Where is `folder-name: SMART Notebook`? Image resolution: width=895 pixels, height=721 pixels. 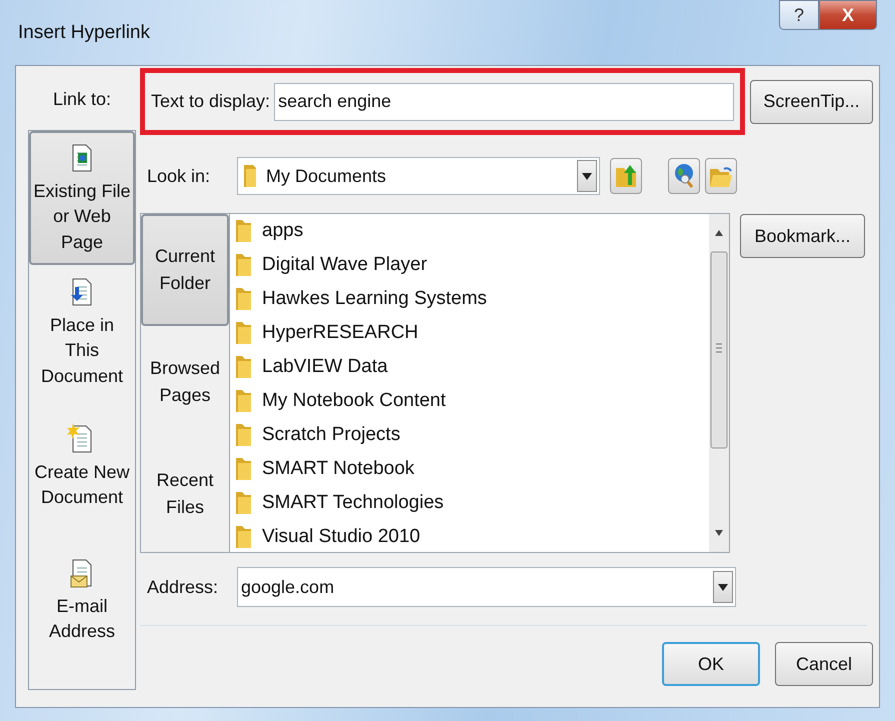
folder-name: SMART Notebook is located at coordinates (338, 469).